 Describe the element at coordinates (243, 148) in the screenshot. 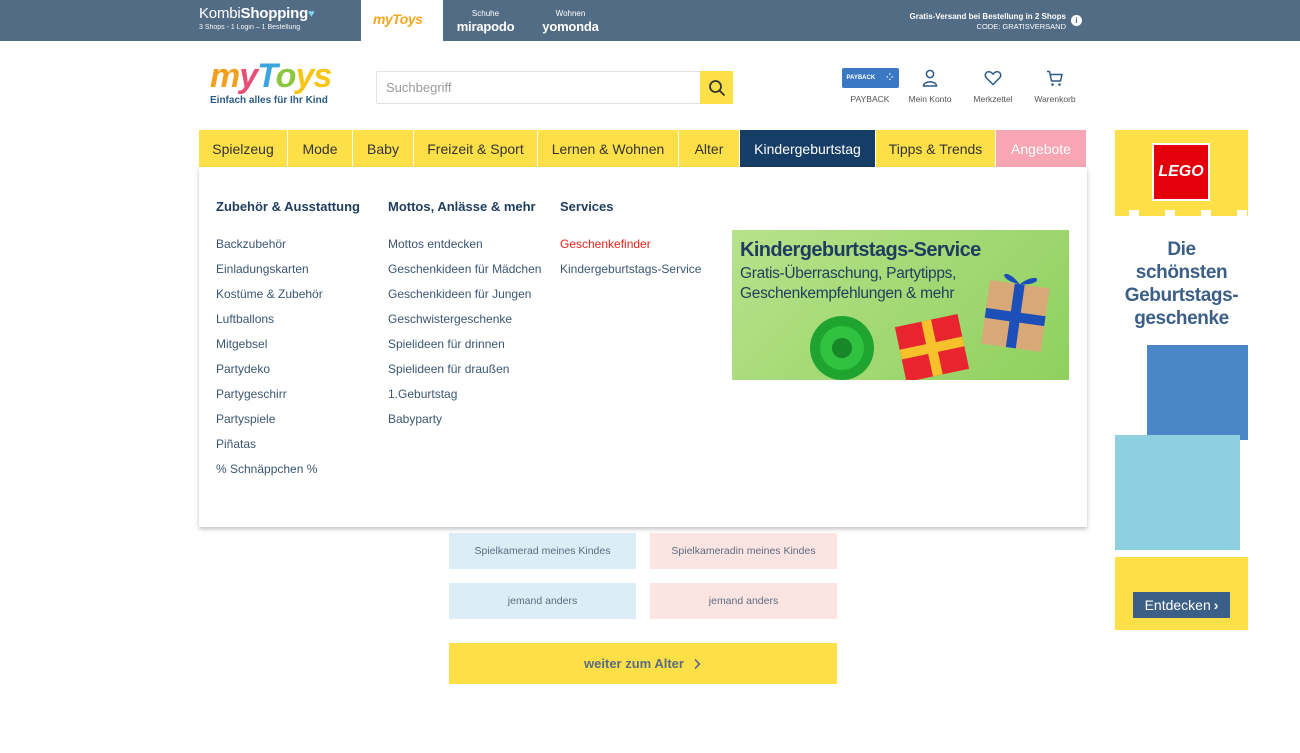

I see `nav-spielzeug: Spielzeug` at that location.